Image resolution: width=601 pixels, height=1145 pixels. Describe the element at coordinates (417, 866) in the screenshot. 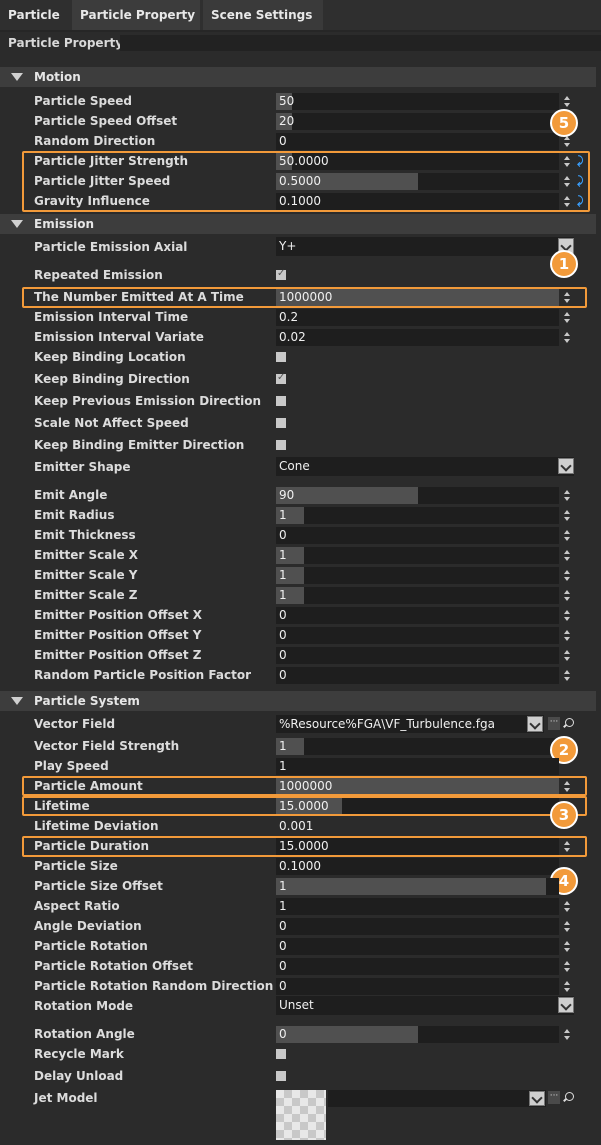

I see `particle-size-input: 0.1000` at that location.